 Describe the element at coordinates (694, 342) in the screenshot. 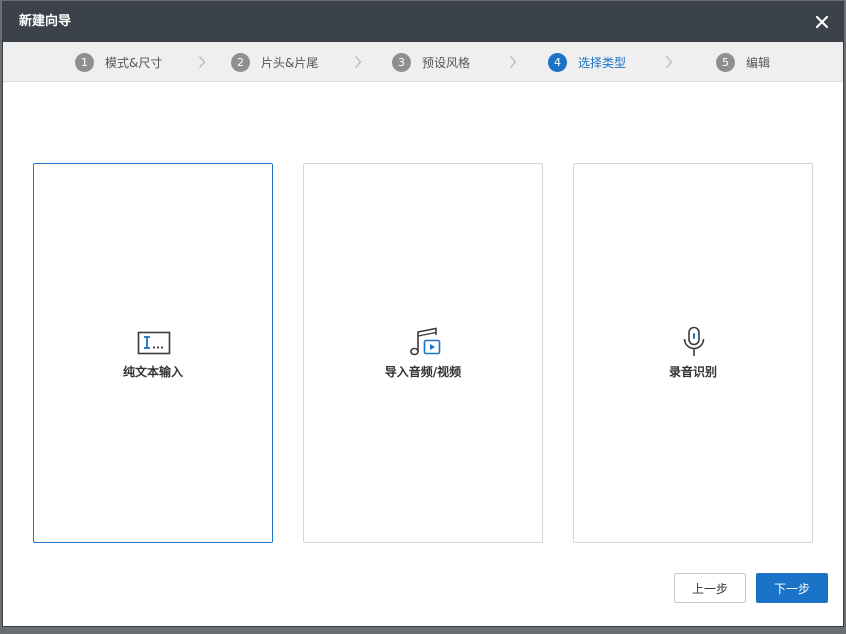

I see `microphone-icon` at that location.